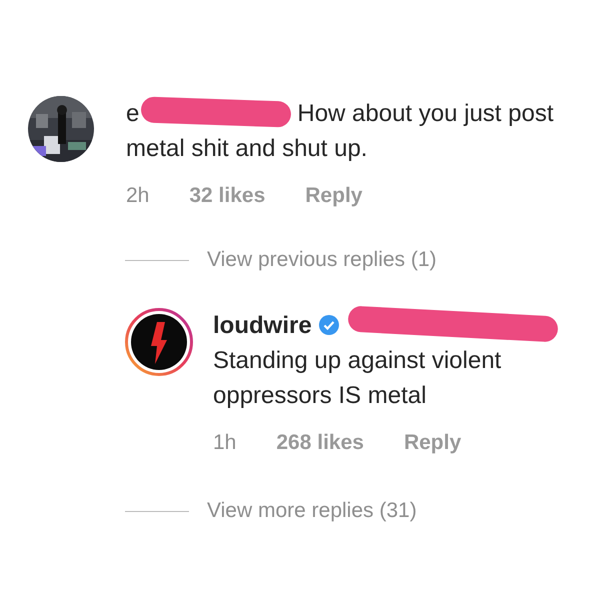  I want to click on reply-text: loudwire Standing up against violent oppressors IS metal, so click(396, 360).